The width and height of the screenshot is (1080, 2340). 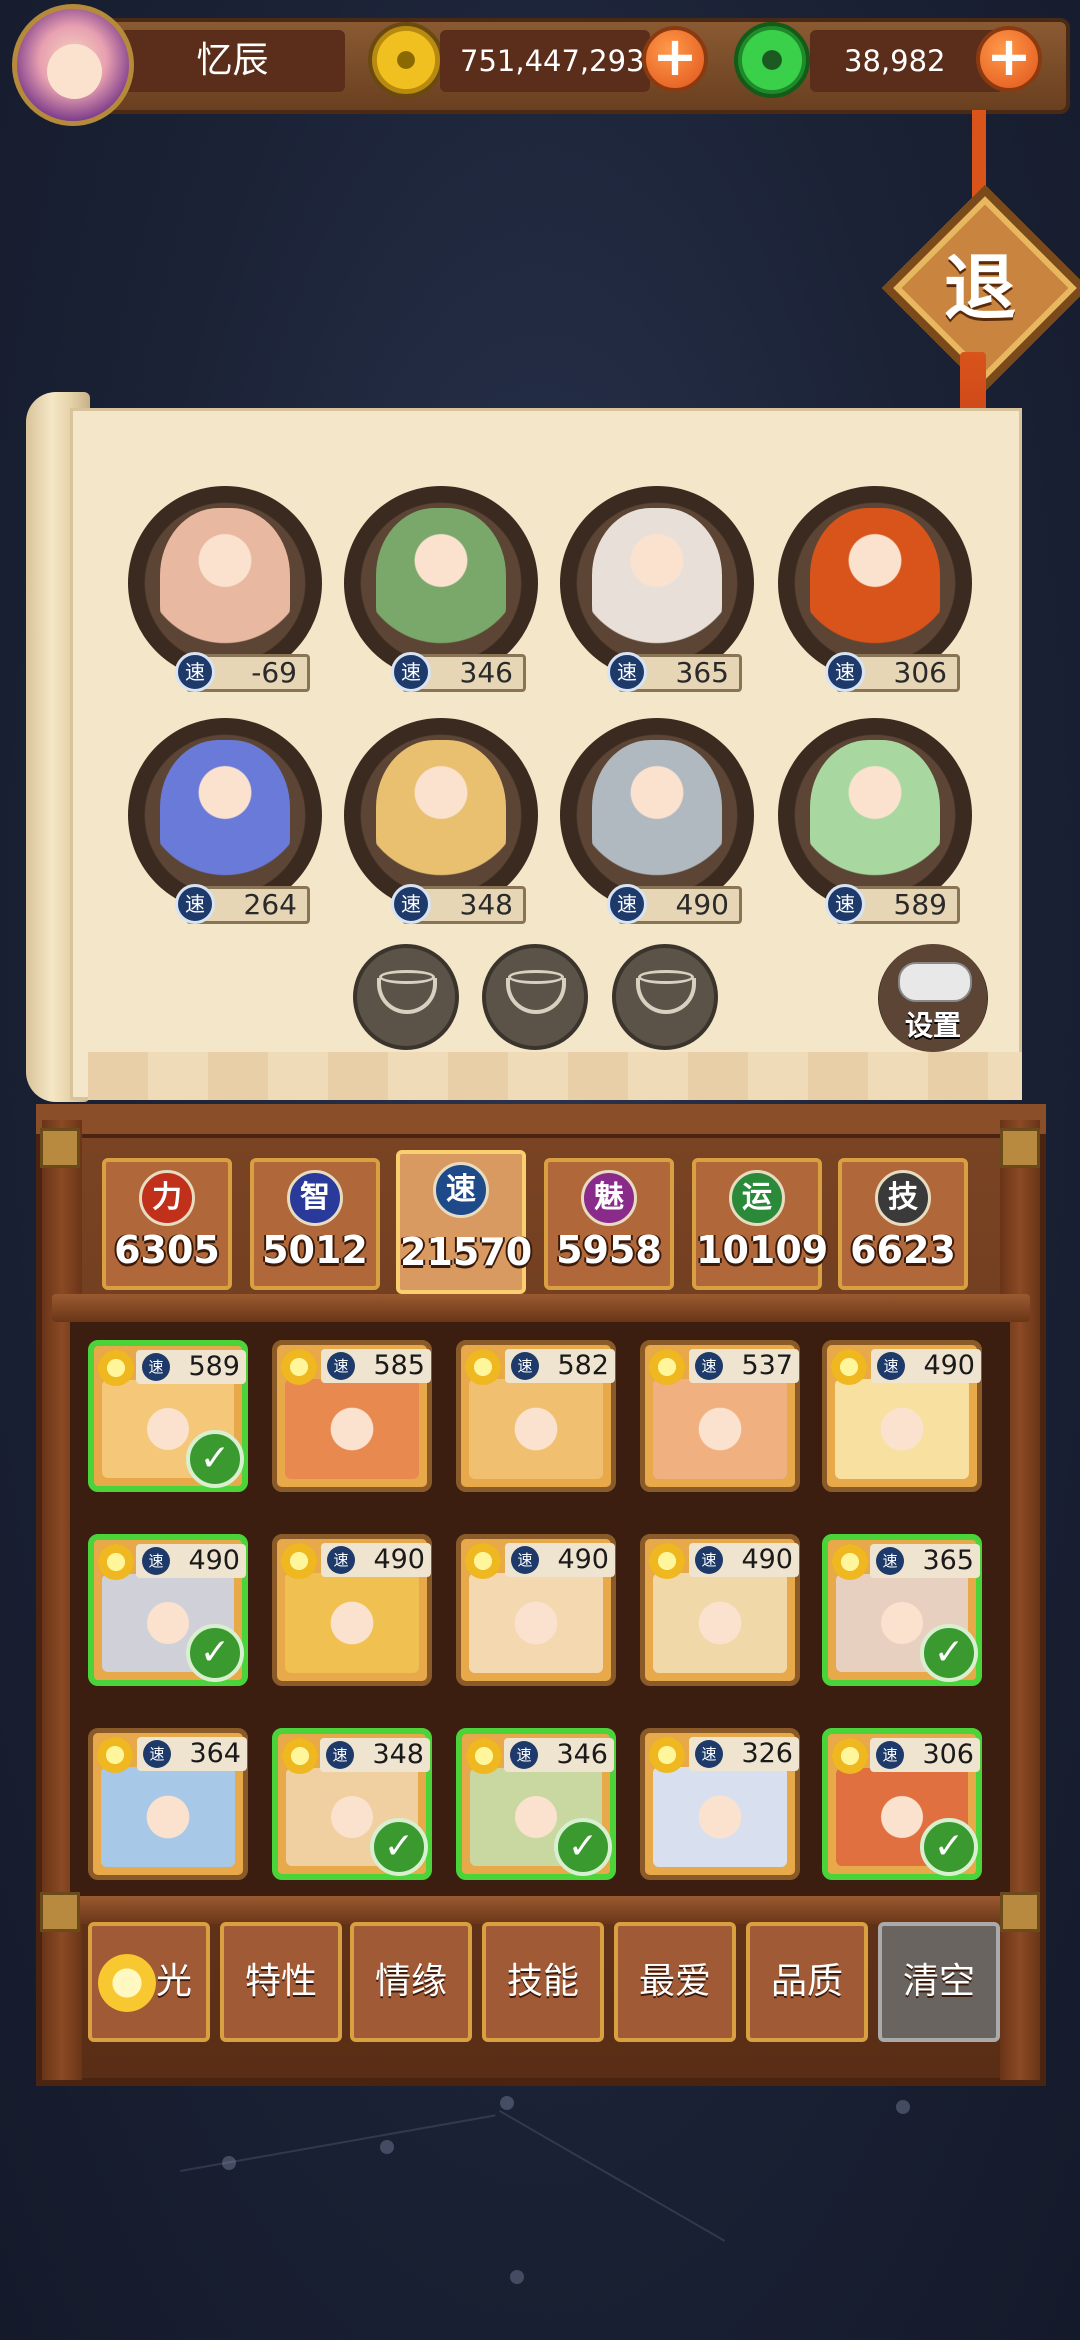 What do you see at coordinates (464, 1222) in the screenshot?
I see `stat-tab-2: 速 21570` at bounding box center [464, 1222].